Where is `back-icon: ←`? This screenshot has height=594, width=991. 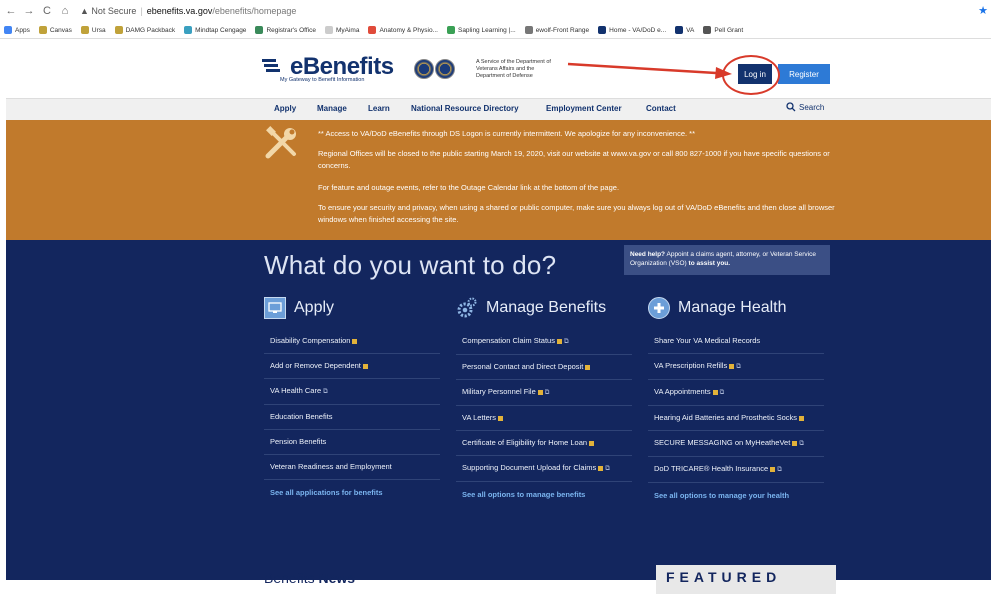
back-icon: ← is located at coordinates (11, 11).